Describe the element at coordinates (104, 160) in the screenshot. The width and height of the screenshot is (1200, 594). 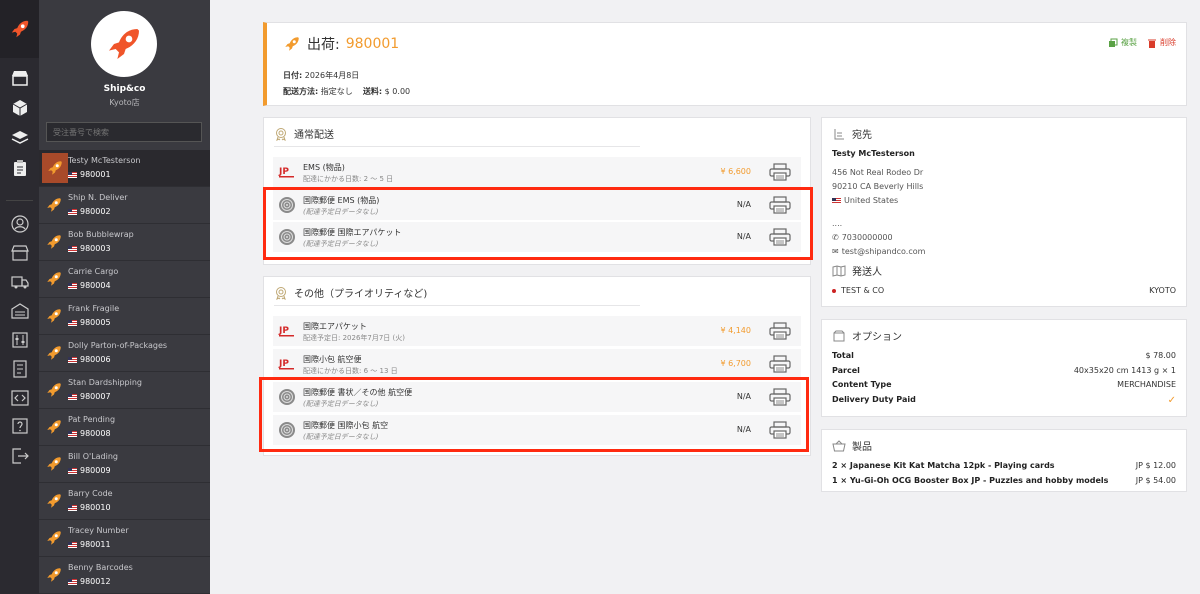
I see `order-customer-name: Testy McTesterson` at that location.